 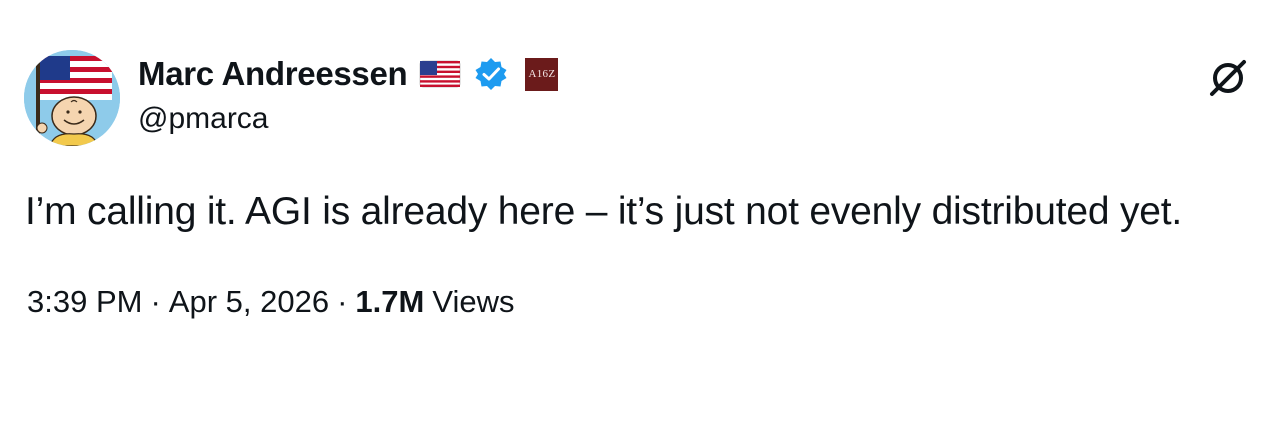 I want to click on tweet-header: Marc Andreessen A16Z @pmarca, so click(x=348, y=100).